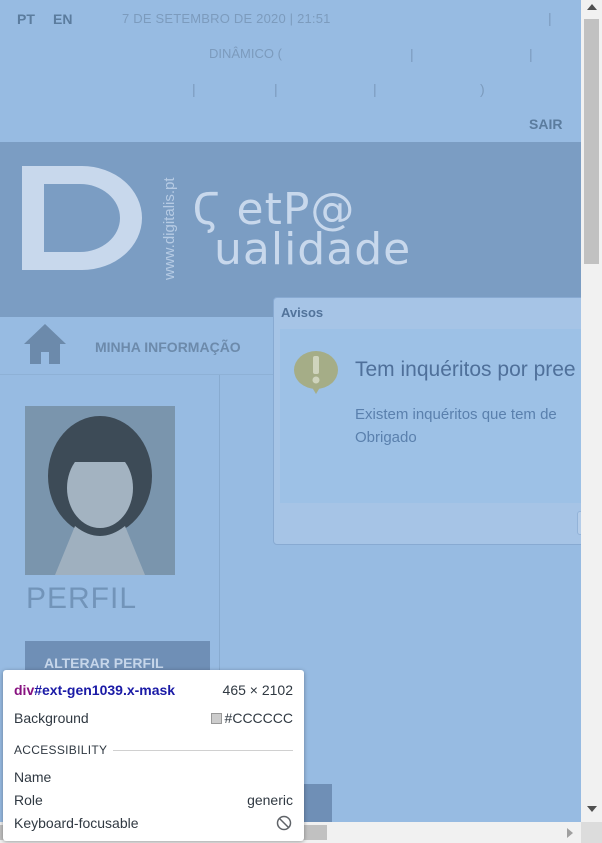  I want to click on not-focusable-icon, so click(284, 823).